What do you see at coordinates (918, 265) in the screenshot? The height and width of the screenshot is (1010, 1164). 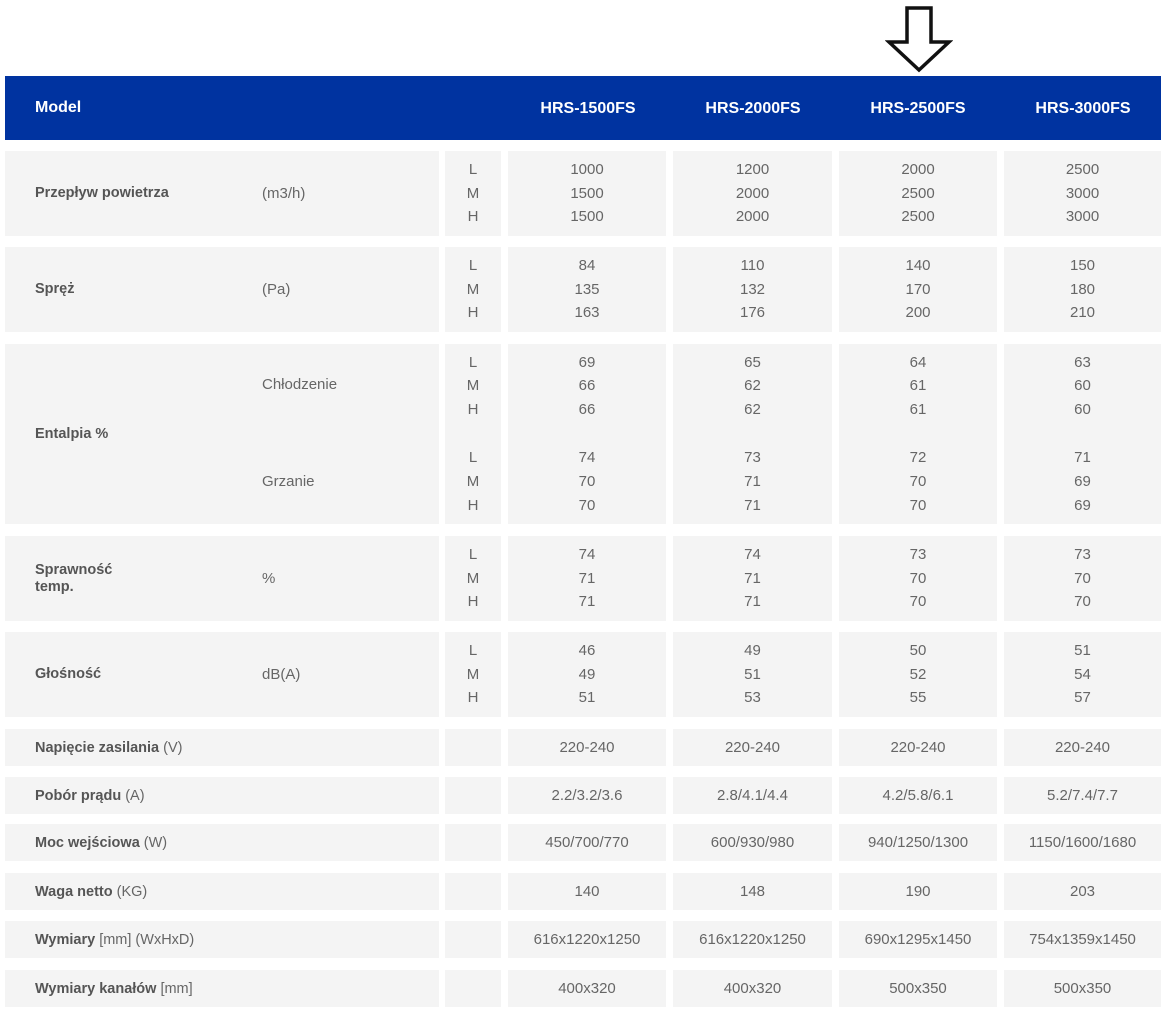 I see `cell-value: 140` at bounding box center [918, 265].